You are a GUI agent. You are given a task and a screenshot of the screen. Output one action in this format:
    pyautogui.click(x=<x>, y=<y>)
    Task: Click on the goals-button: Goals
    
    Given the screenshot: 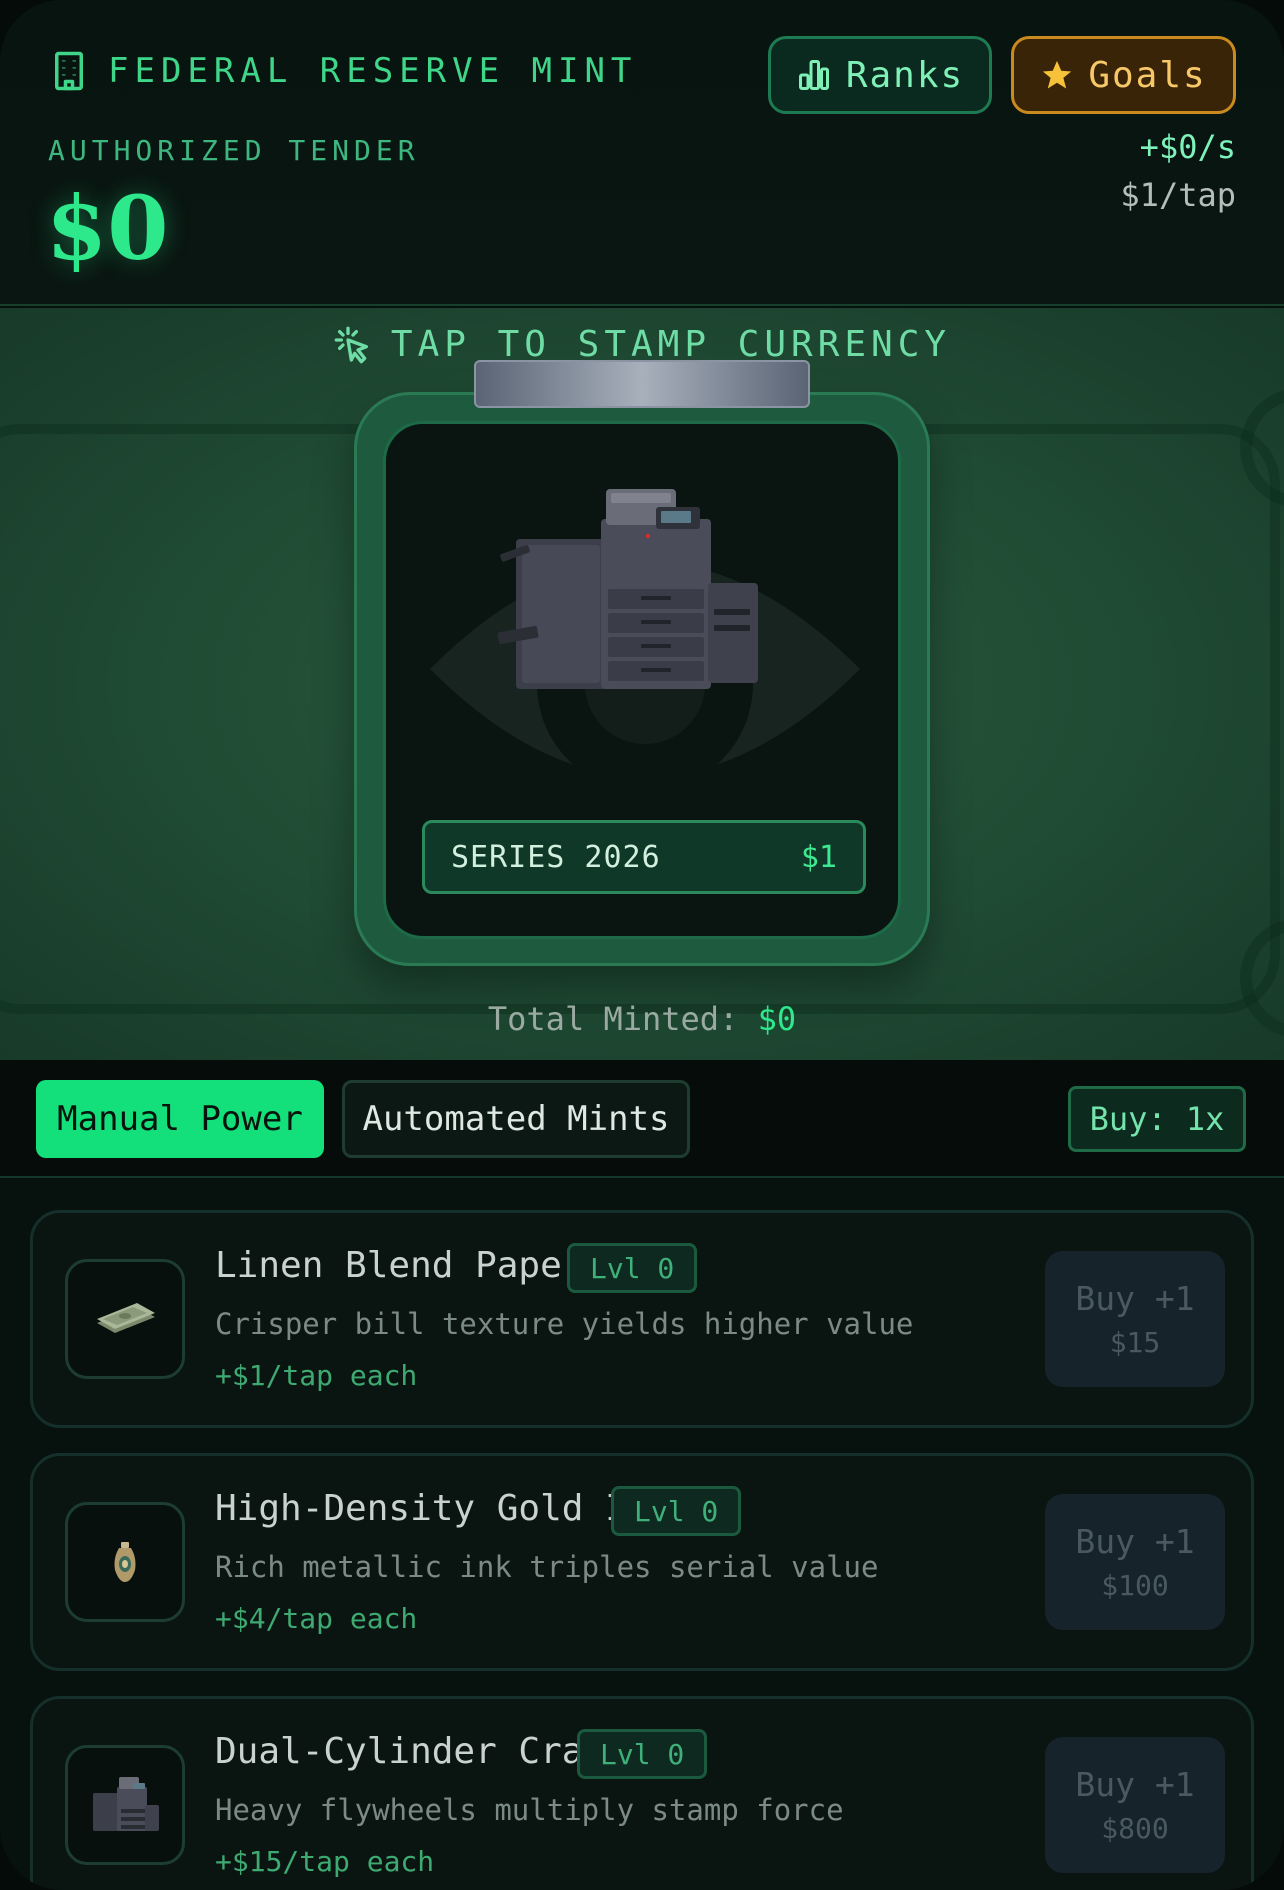 What is the action you would take?
    pyautogui.click(x=1123, y=75)
    